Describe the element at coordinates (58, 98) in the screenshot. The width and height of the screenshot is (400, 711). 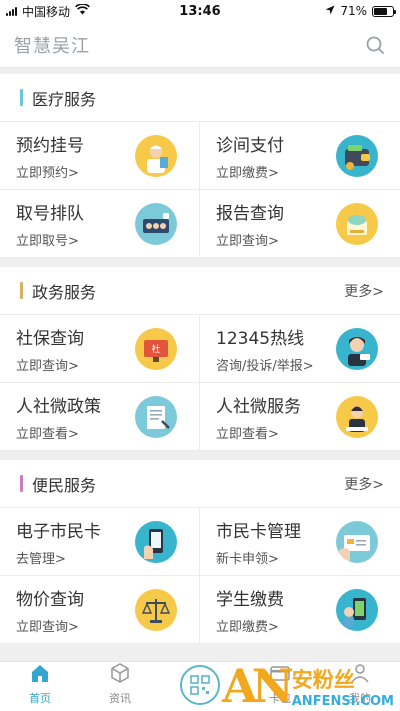
I see `section-title: 医疗服务` at that location.